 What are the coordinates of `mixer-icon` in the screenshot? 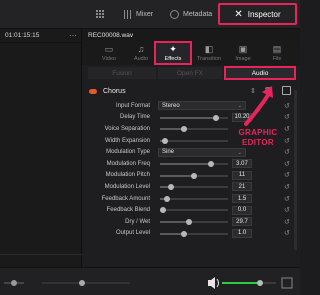 It's located at (128, 14).